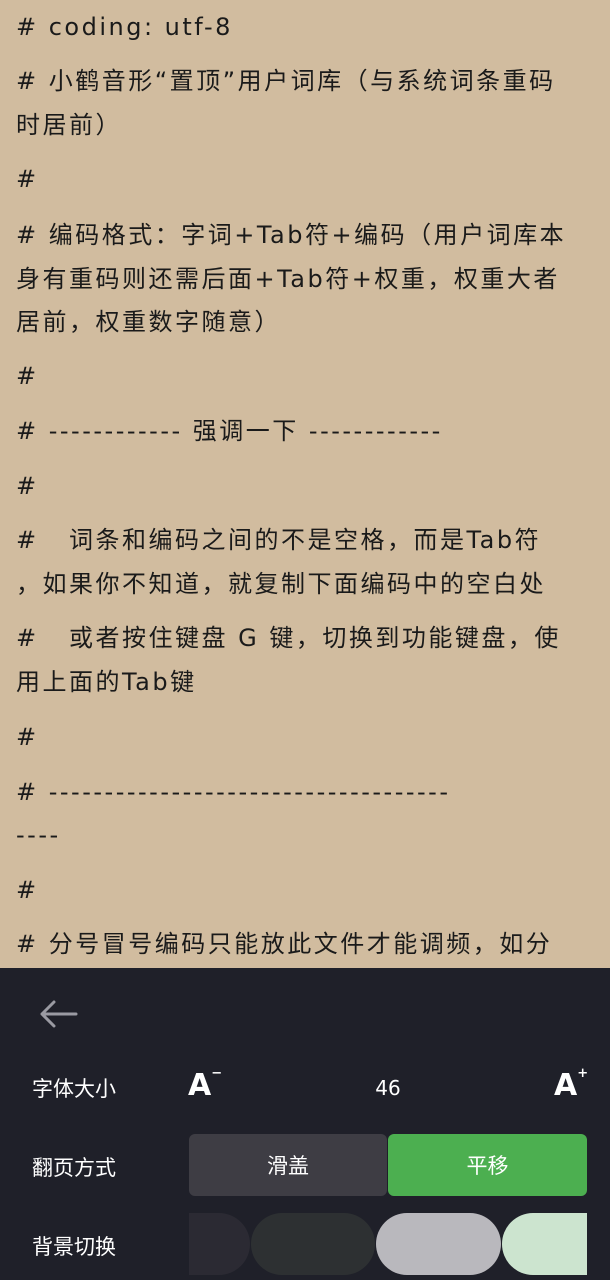  I want to click on page-turn-option-slide: 滑盖, so click(288, 1165).